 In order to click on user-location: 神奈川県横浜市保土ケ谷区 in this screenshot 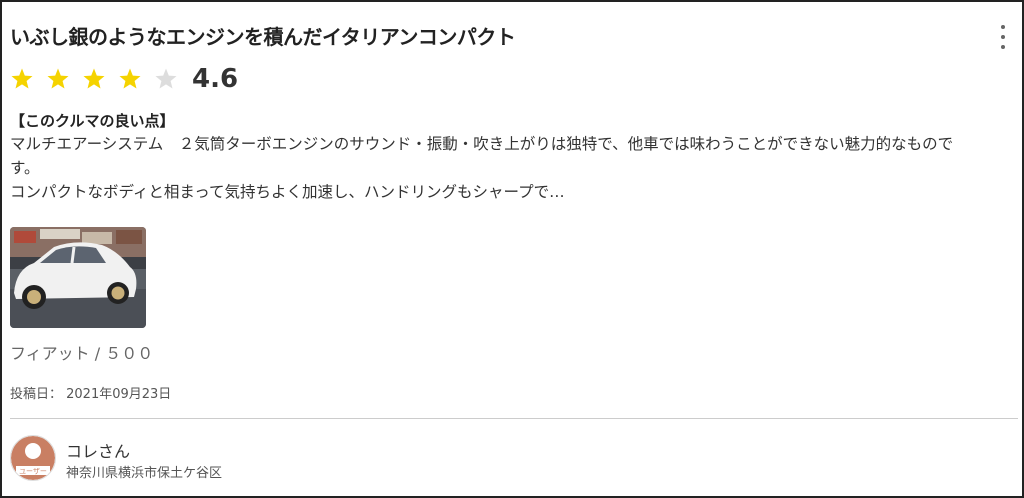, I will do `click(144, 473)`.